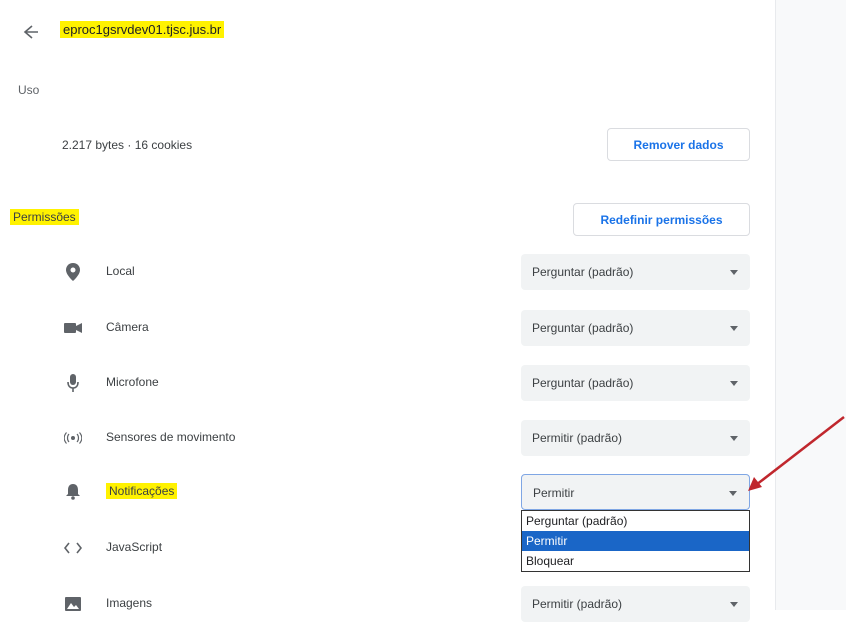 This screenshot has height=622, width=846. I want to click on image-icon, so click(73, 604).